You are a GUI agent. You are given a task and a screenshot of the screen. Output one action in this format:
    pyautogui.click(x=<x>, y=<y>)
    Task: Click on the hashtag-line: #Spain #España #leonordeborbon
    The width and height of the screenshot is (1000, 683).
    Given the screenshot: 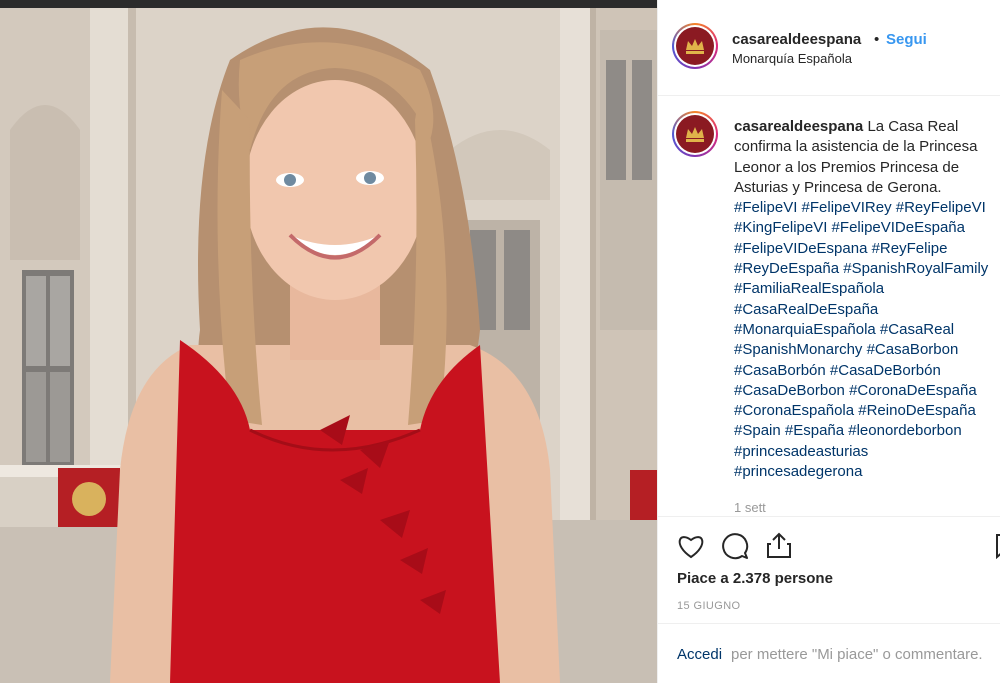 What is the action you would take?
    pyautogui.click(x=867, y=431)
    